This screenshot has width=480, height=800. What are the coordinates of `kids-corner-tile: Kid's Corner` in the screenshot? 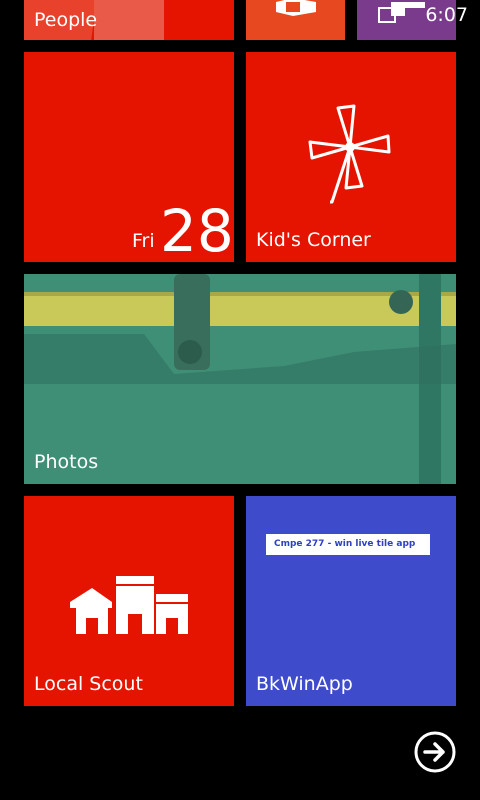 It's located at (351, 157).